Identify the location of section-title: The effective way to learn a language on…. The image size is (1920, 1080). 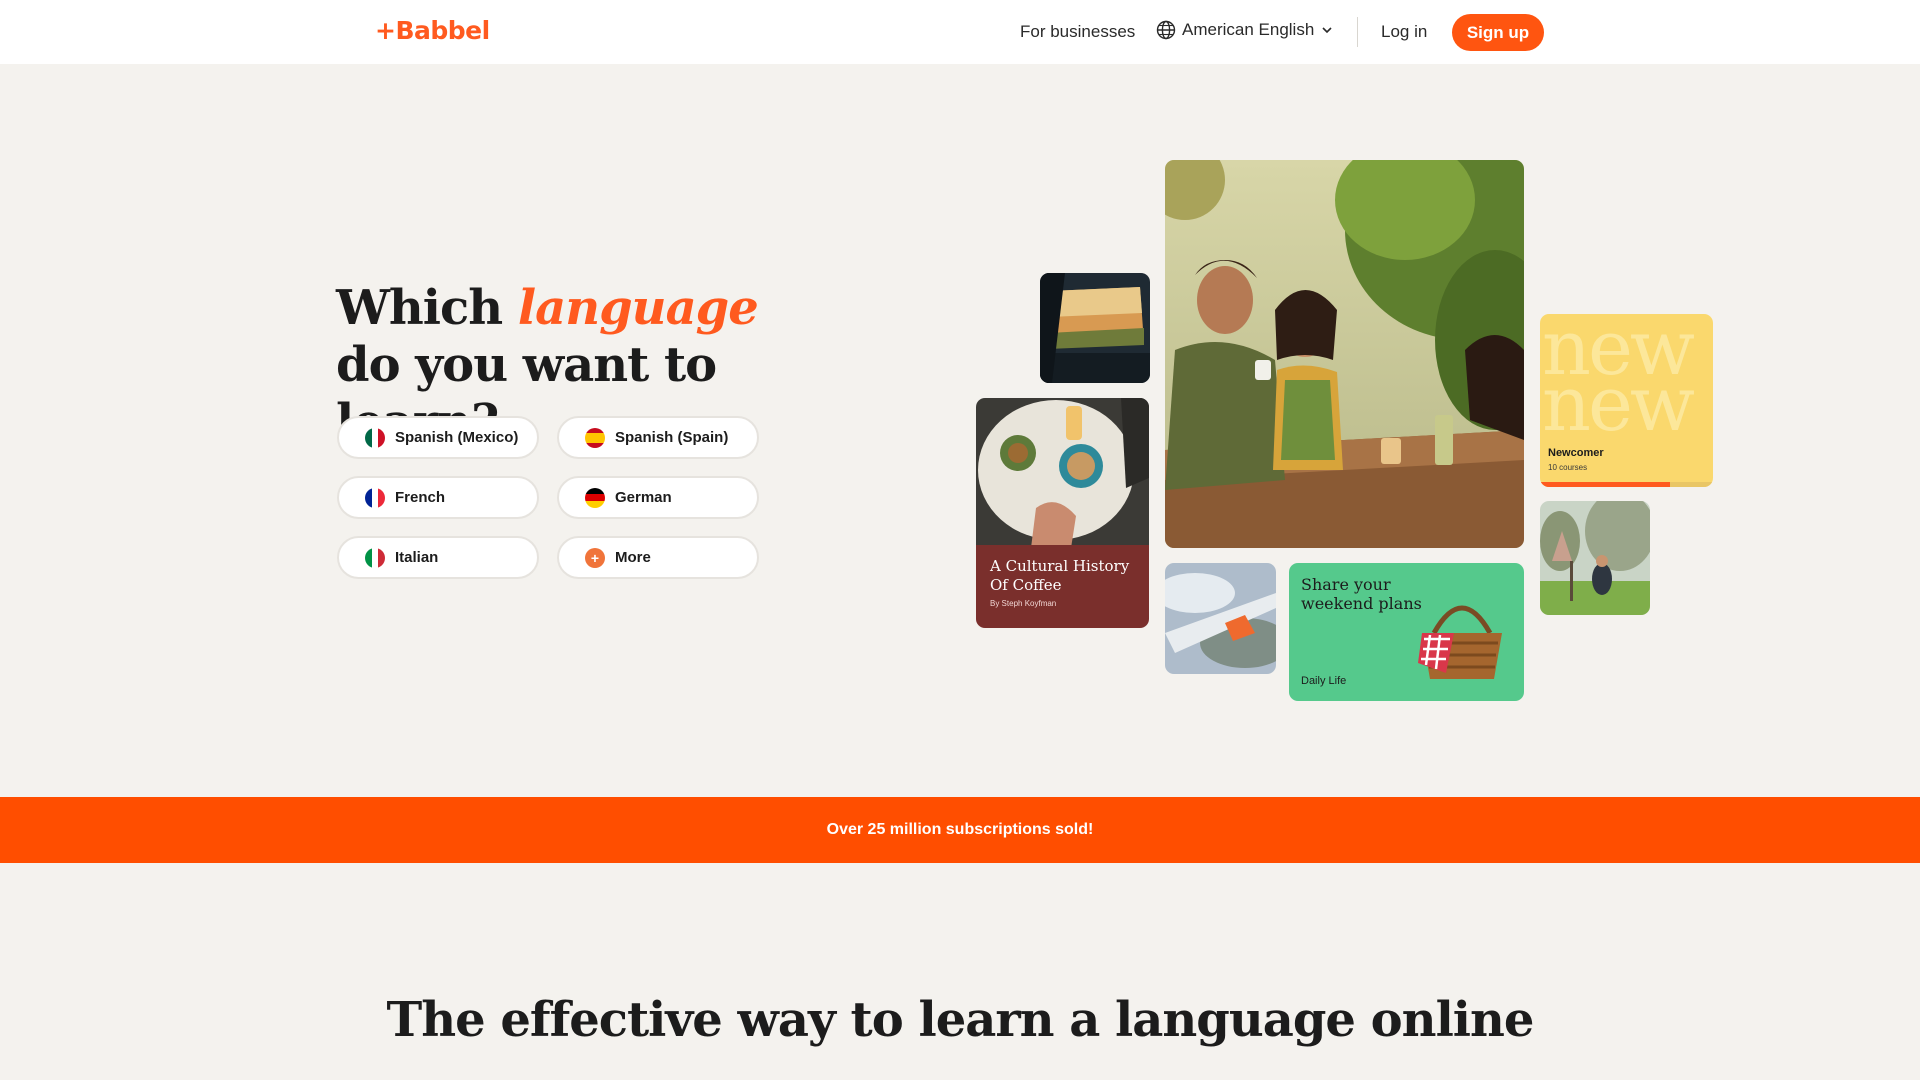
(960, 1020).